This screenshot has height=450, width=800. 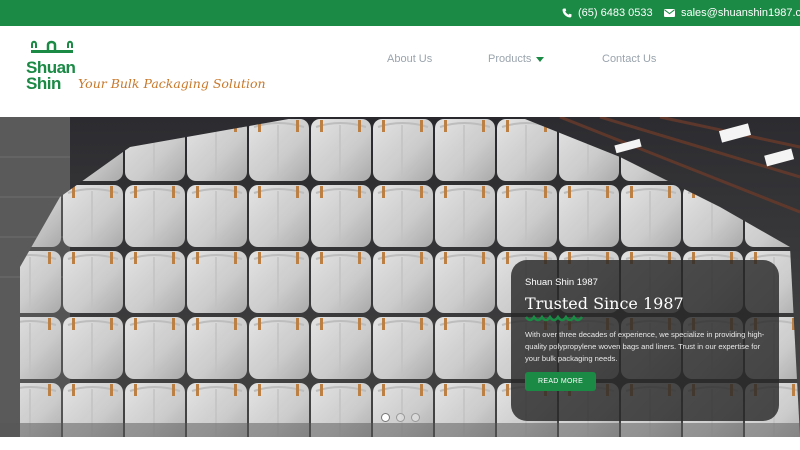 What do you see at coordinates (510, 59) in the screenshot?
I see `nav-products-label: Products` at bounding box center [510, 59].